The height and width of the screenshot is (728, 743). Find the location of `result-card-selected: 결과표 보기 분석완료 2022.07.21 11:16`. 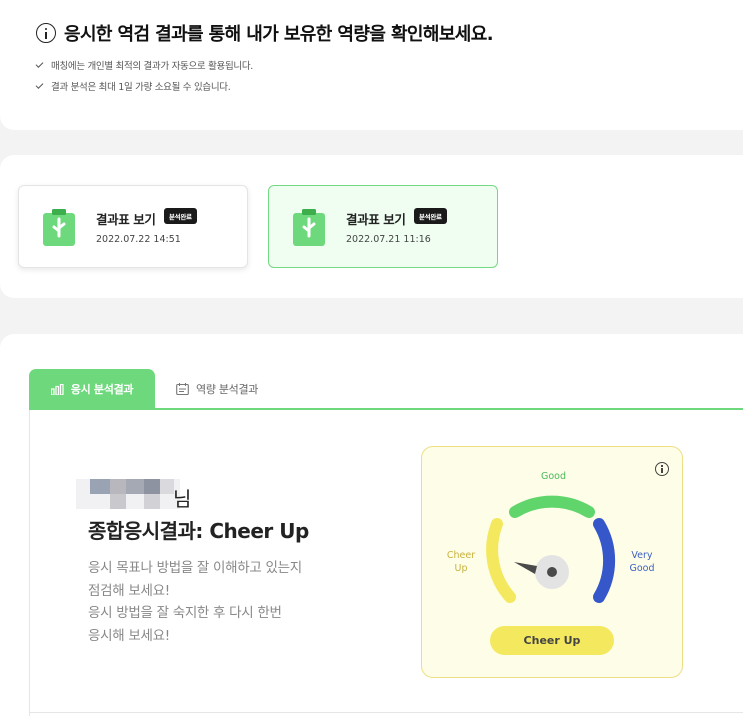

result-card-selected: 결과표 보기 분석완료 2022.07.21 11:16 is located at coordinates (383, 226).